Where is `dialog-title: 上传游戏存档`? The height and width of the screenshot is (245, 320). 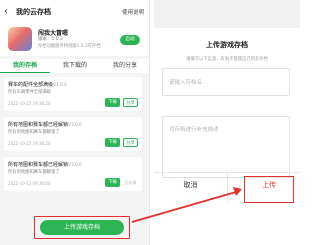 dialog-title: 上传游戏存档 is located at coordinates (227, 45).